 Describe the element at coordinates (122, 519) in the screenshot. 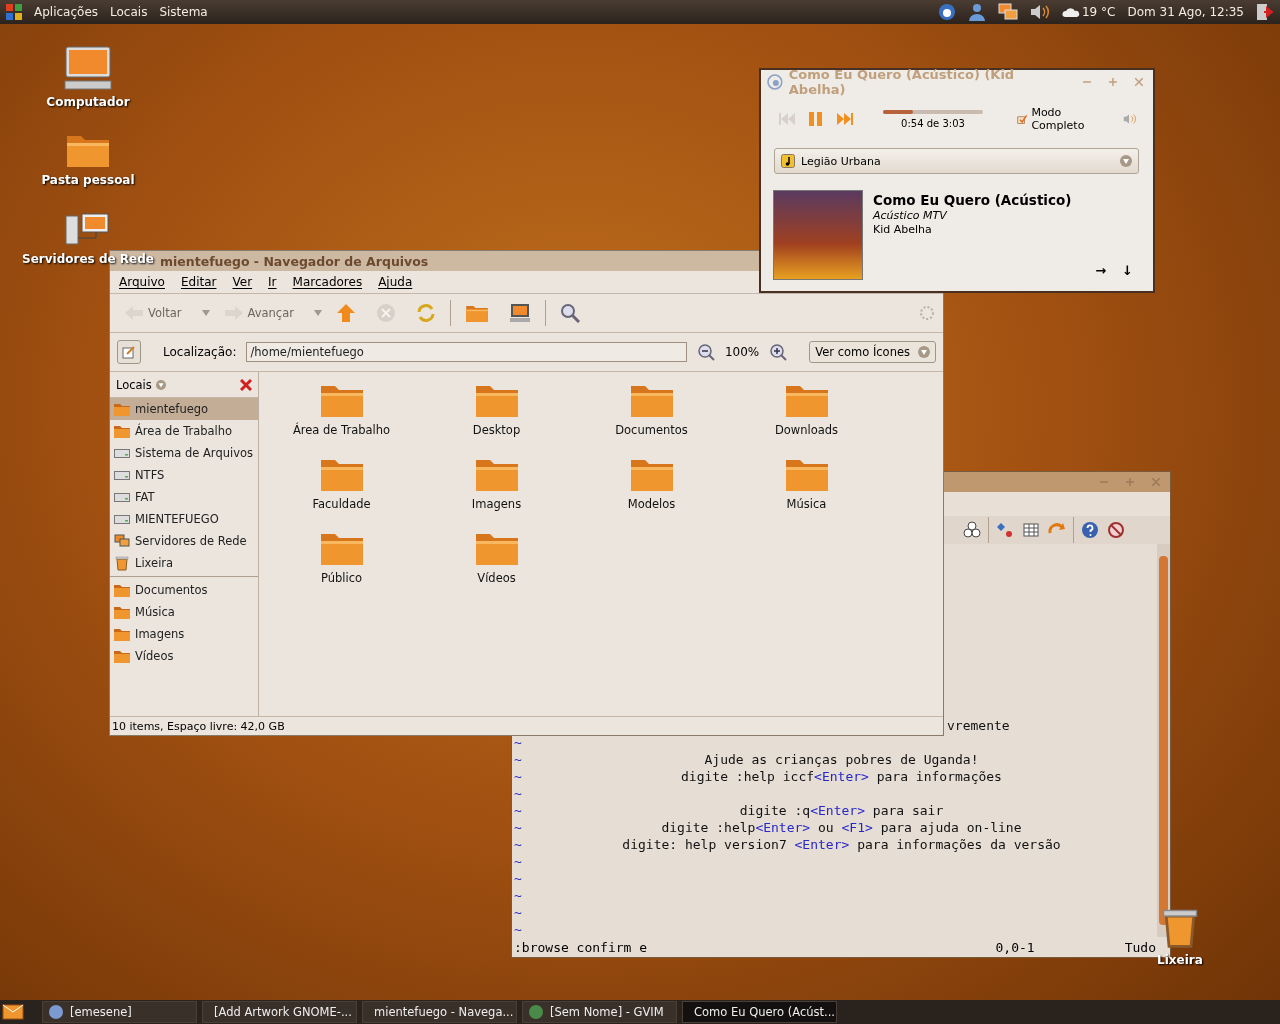

I see `drive-icon` at that location.